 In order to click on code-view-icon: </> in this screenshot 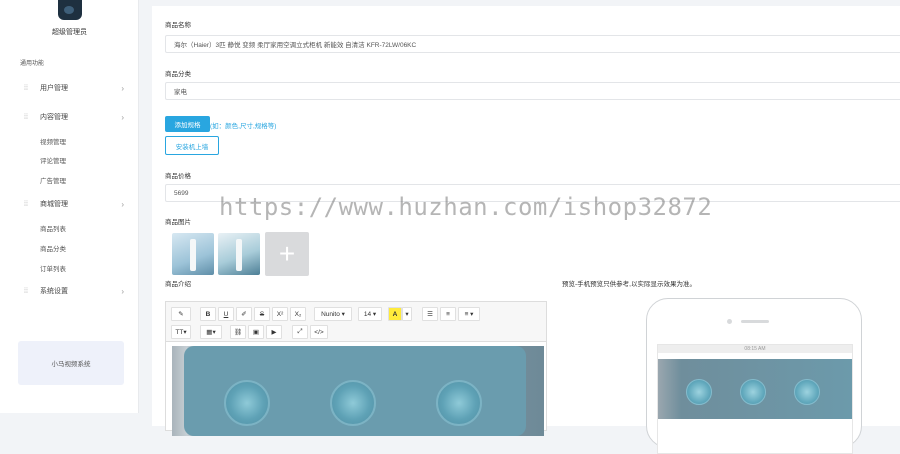, I will do `click(319, 332)`.